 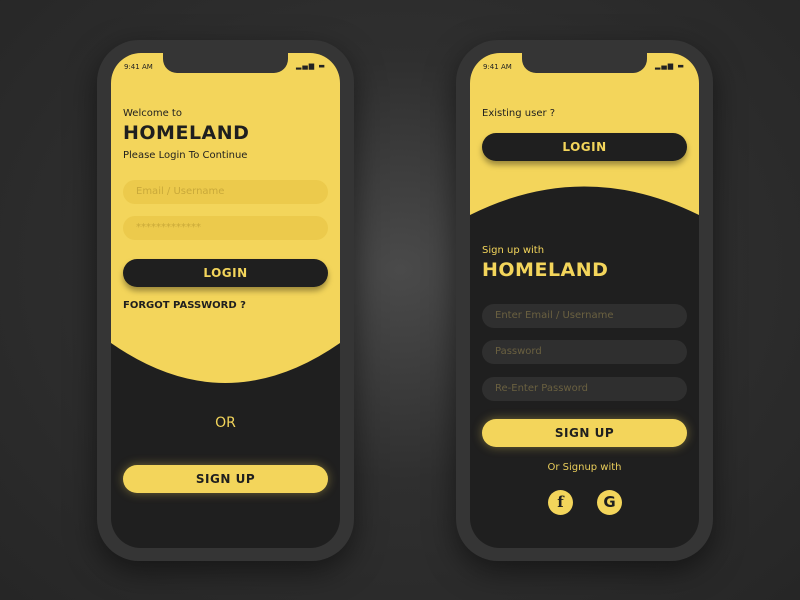 What do you see at coordinates (519, 113) in the screenshot?
I see `existing-user-text: Existing user ?` at bounding box center [519, 113].